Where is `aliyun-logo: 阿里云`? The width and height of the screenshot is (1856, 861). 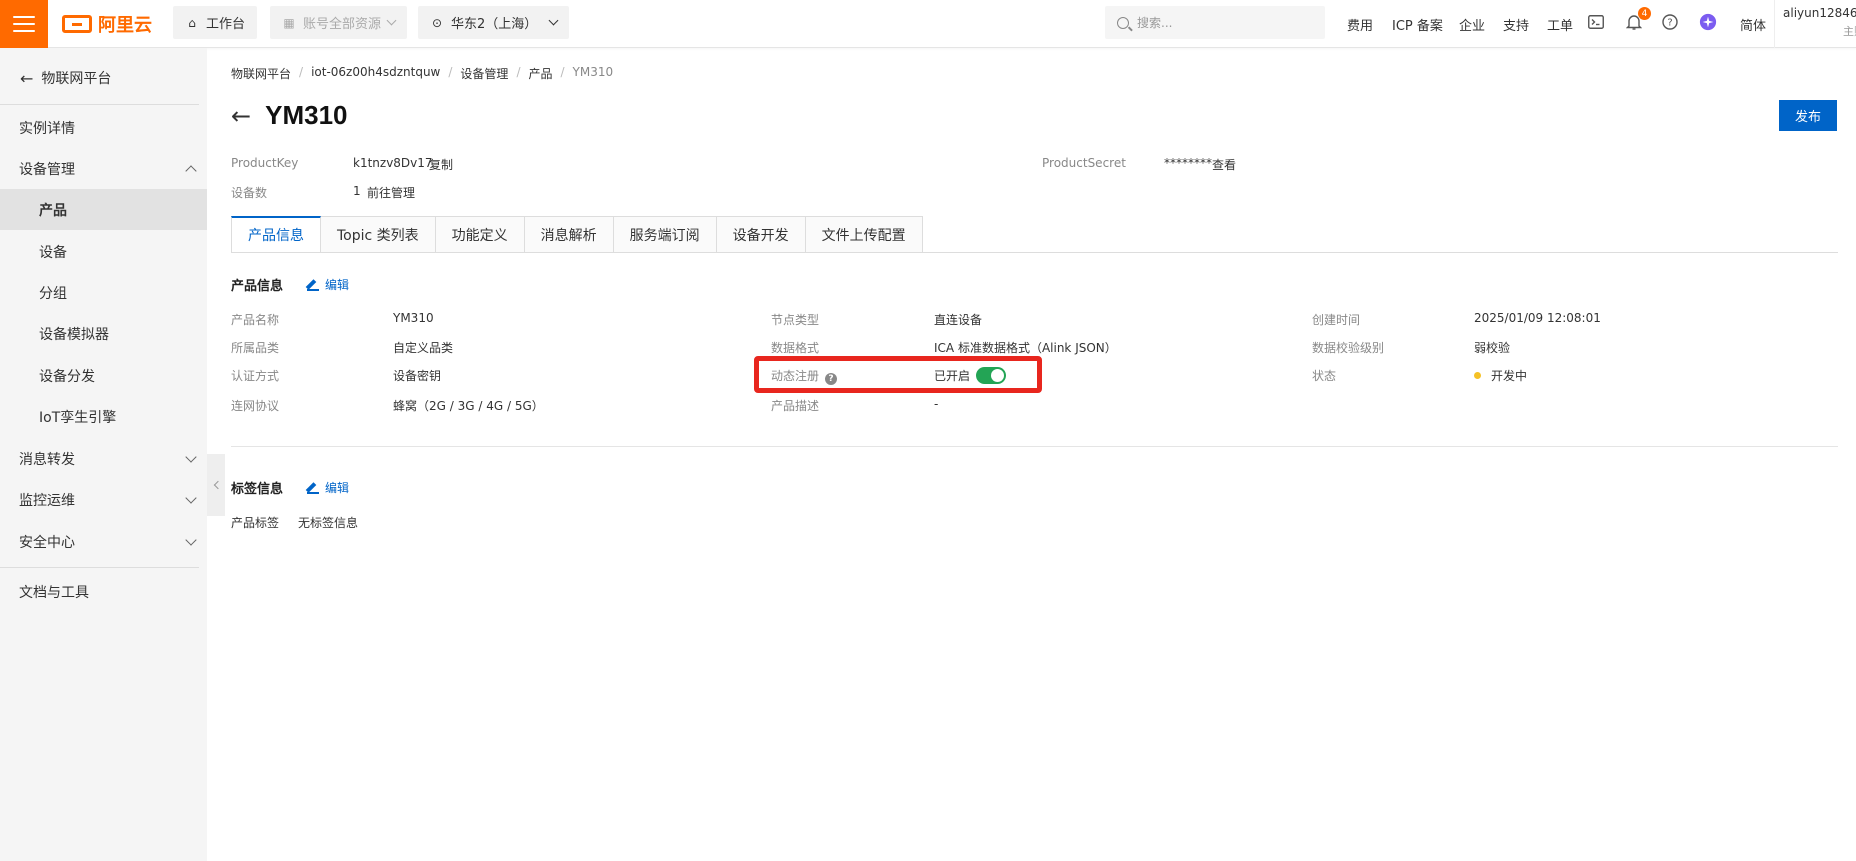 aliyun-logo: 阿里云 is located at coordinates (107, 24).